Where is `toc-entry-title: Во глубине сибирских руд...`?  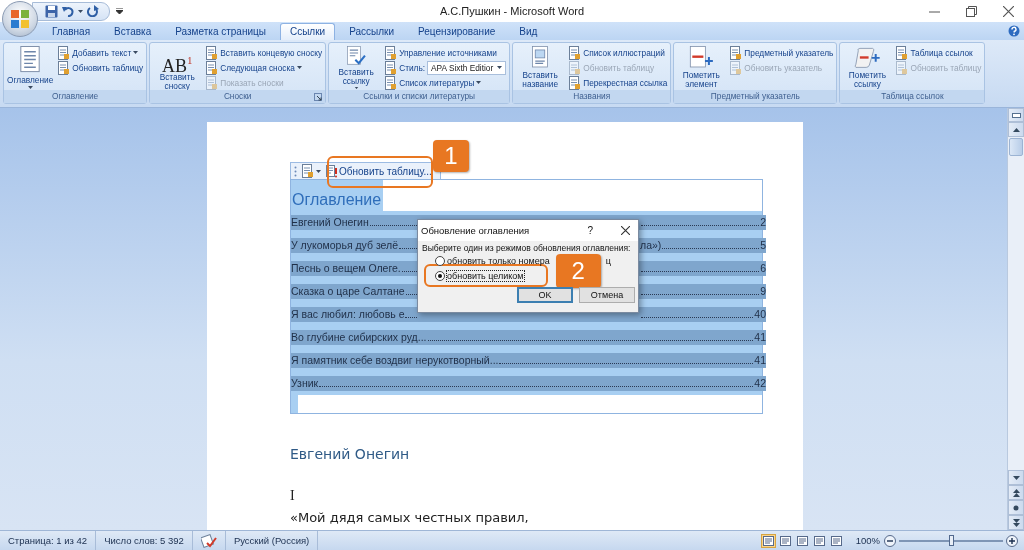 toc-entry-title: Во глубине сибирских руд... is located at coordinates (359, 337).